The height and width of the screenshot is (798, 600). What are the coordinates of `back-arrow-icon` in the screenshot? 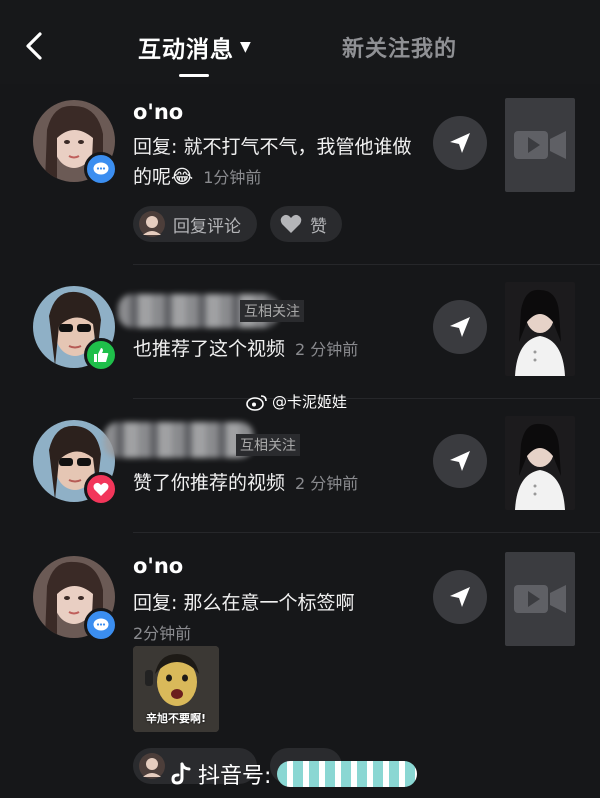 It's located at (36, 46).